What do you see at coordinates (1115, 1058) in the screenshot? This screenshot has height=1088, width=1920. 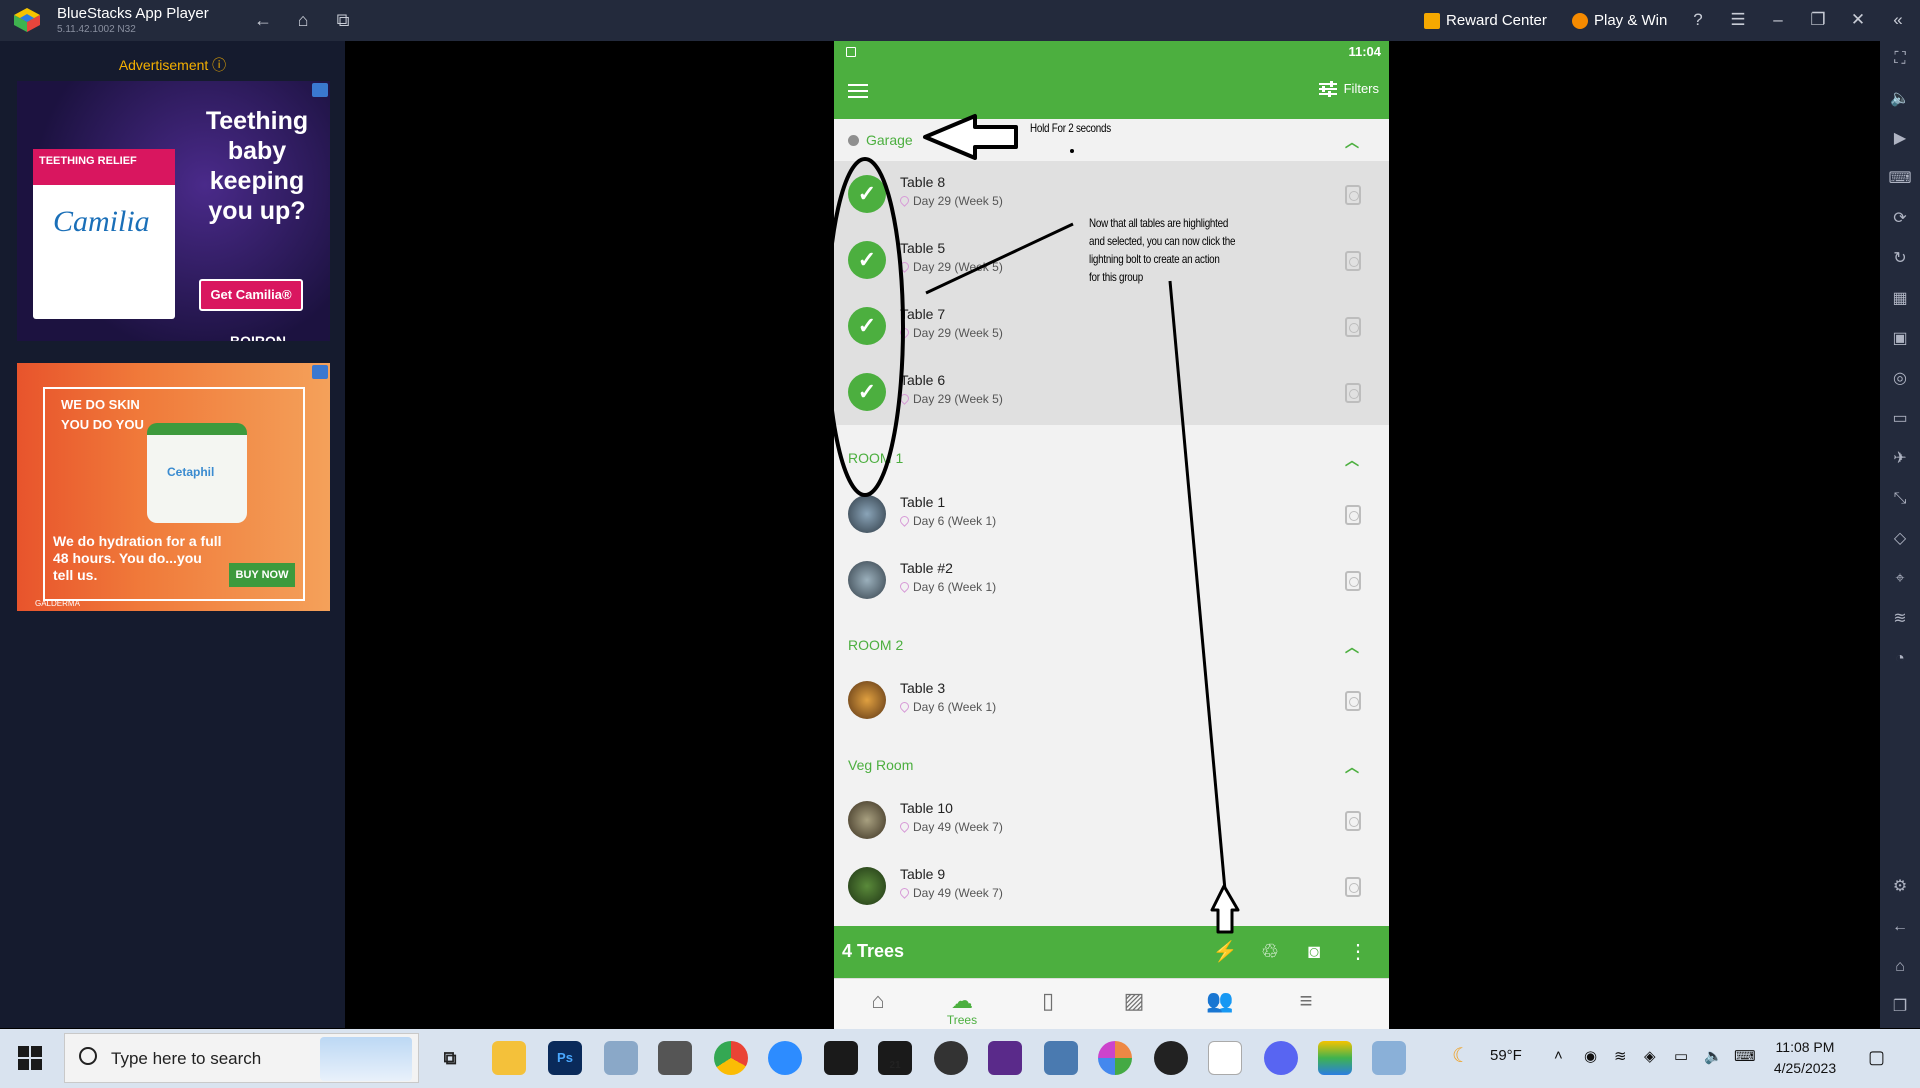 I see `davinci-icon` at bounding box center [1115, 1058].